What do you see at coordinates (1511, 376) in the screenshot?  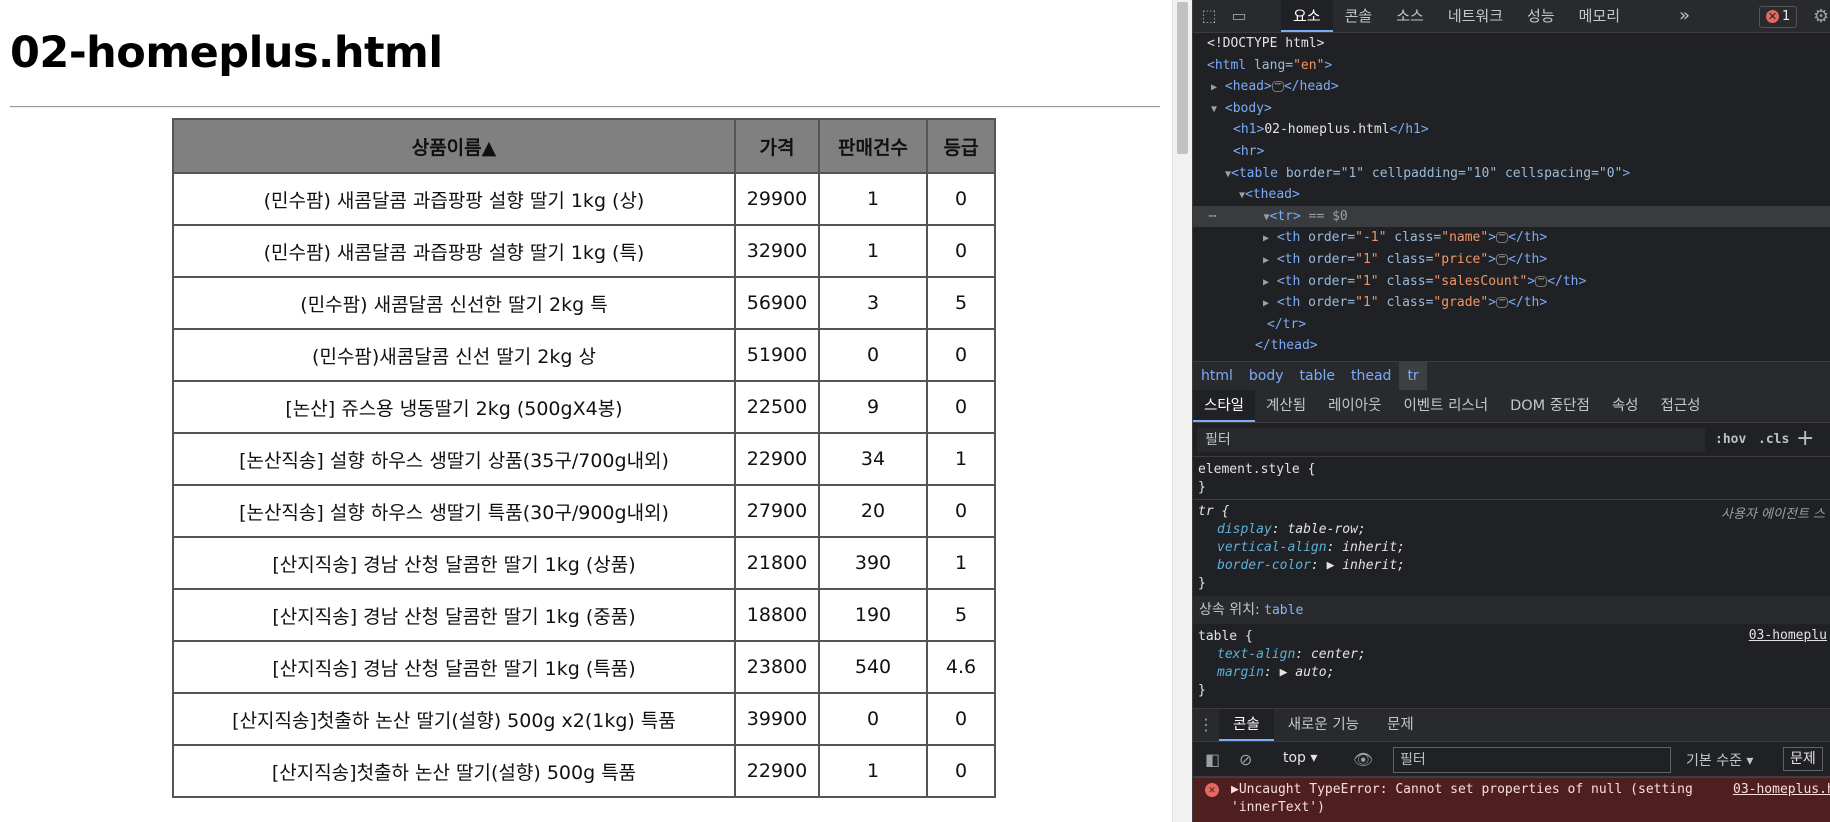 I see `breadcrumb: html body table thead tr` at bounding box center [1511, 376].